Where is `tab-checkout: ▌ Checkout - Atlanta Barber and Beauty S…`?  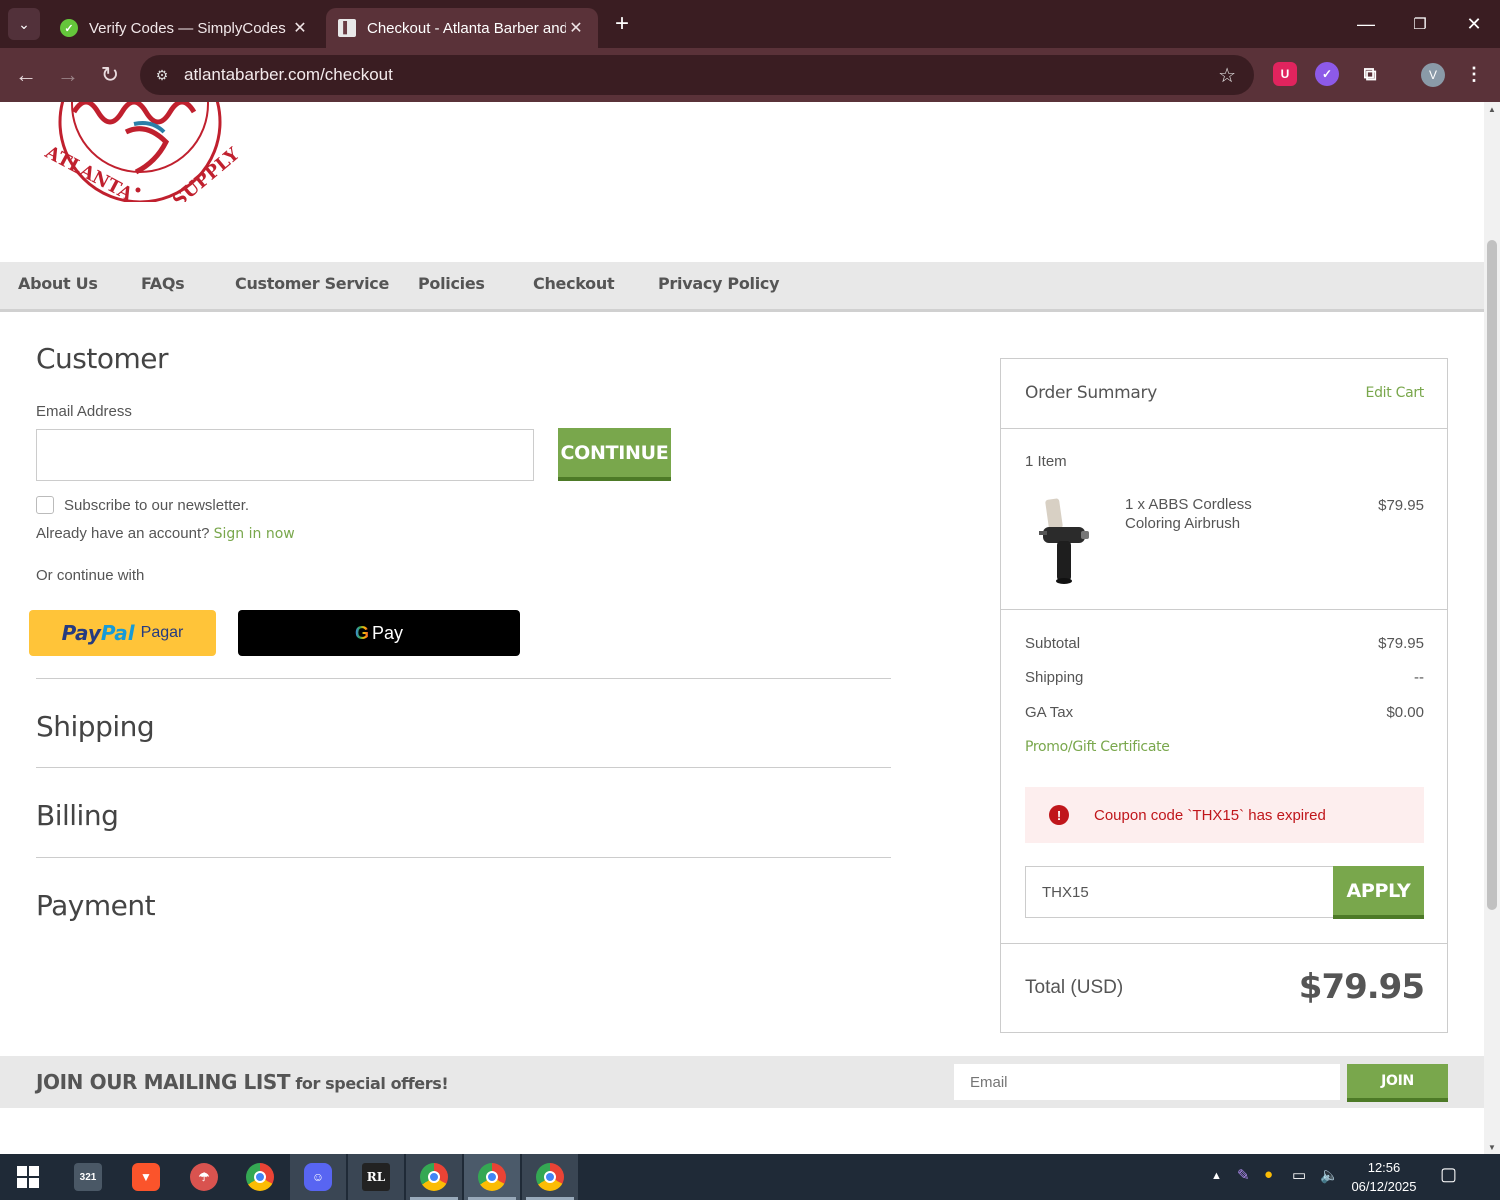 tab-checkout: ▌ Checkout - Atlanta Barber and Beauty S… is located at coordinates (462, 28).